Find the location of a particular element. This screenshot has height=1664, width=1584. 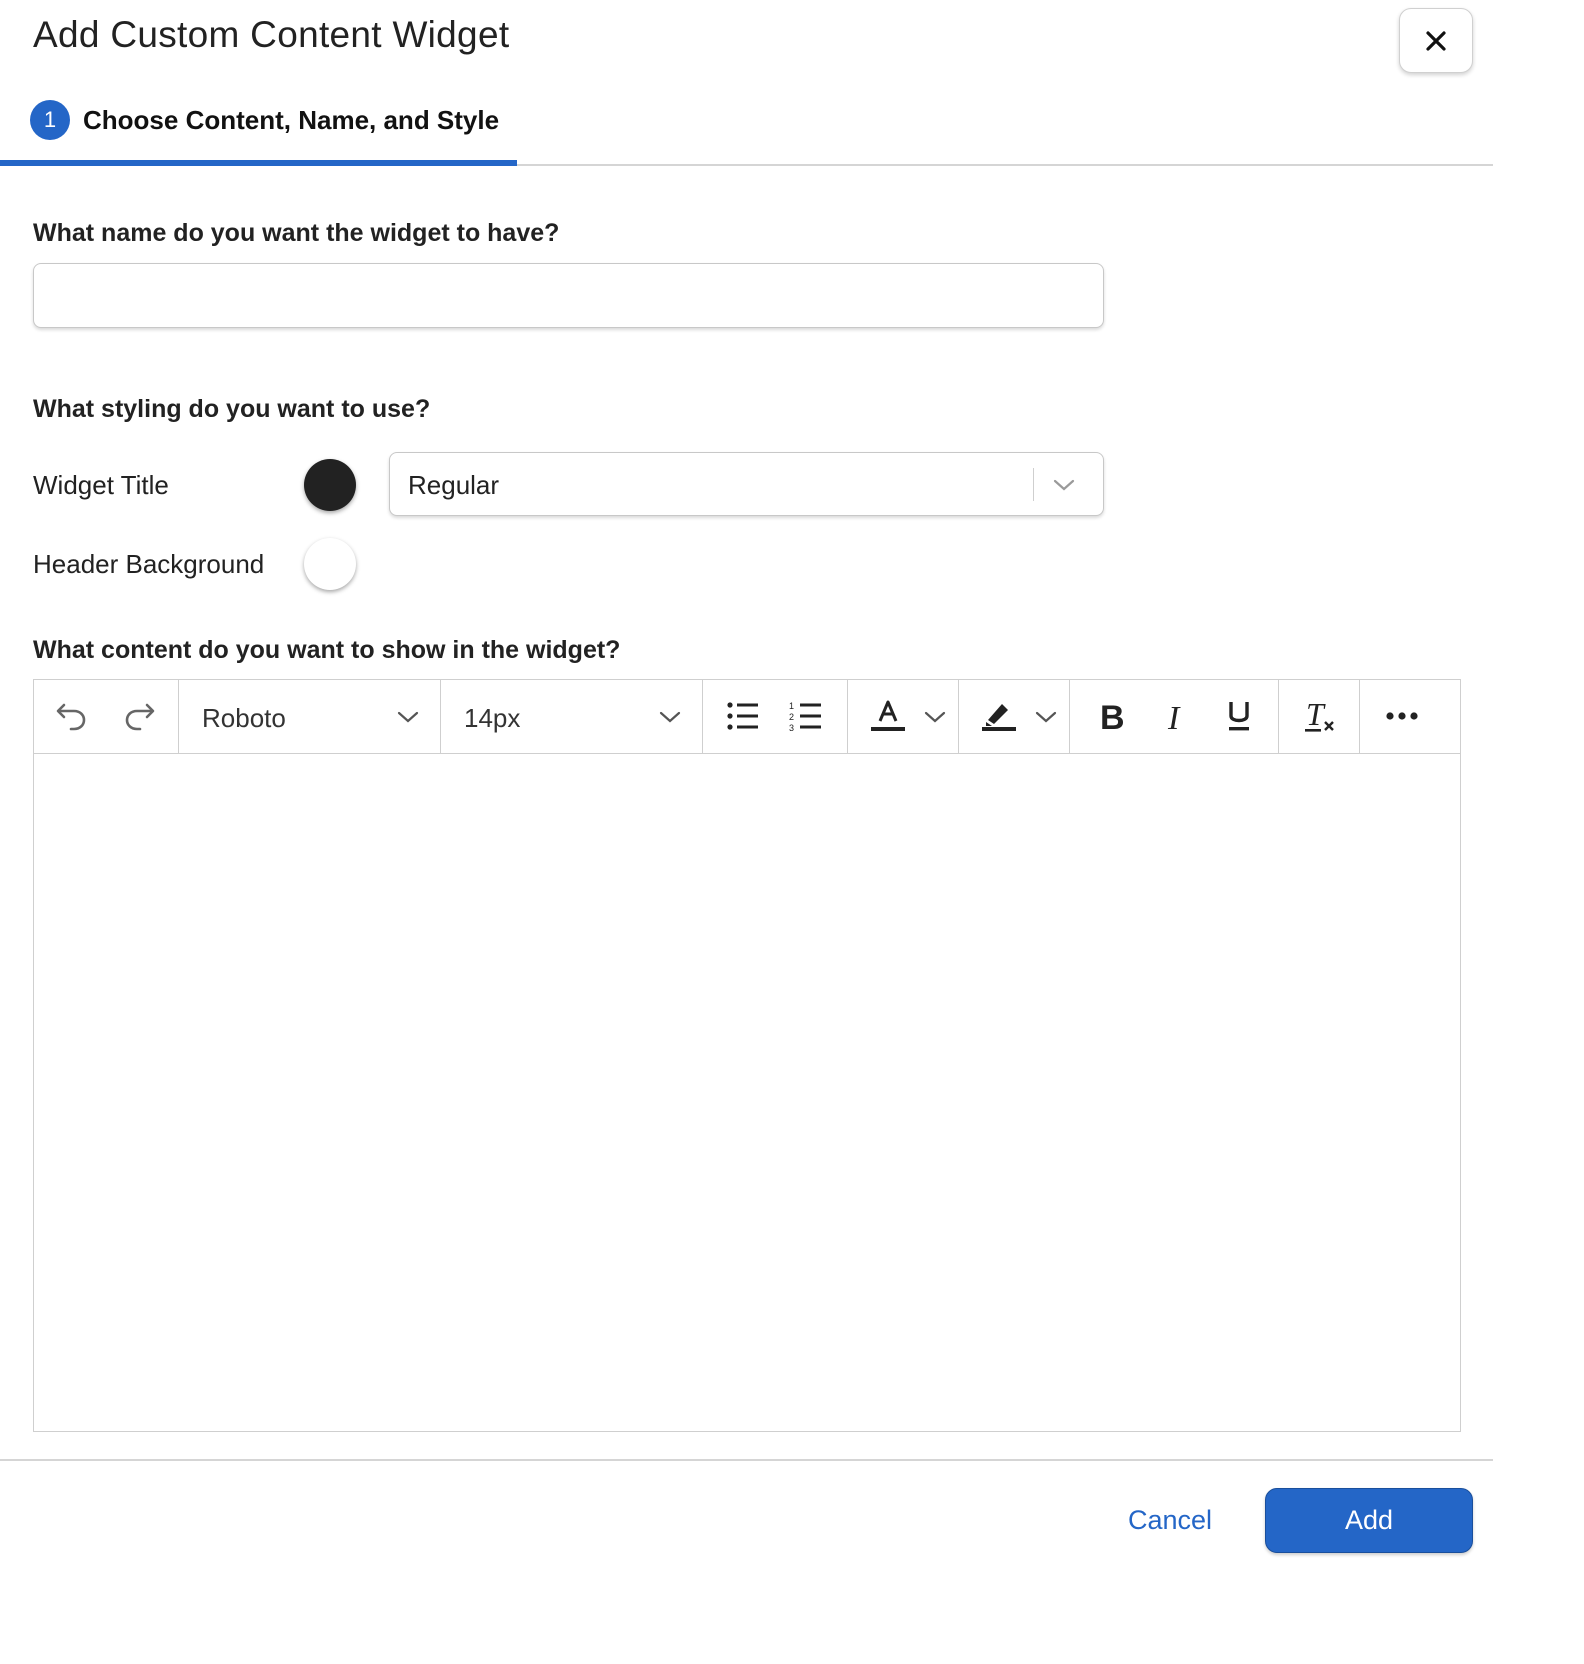

more-options-button is located at coordinates (1402, 716).